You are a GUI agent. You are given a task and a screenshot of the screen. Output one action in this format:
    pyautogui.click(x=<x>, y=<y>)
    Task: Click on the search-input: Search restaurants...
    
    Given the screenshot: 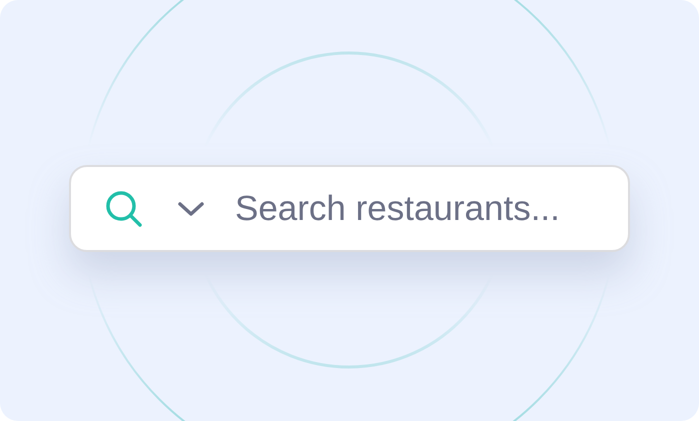 What is the action you would take?
    pyautogui.click(x=430, y=209)
    